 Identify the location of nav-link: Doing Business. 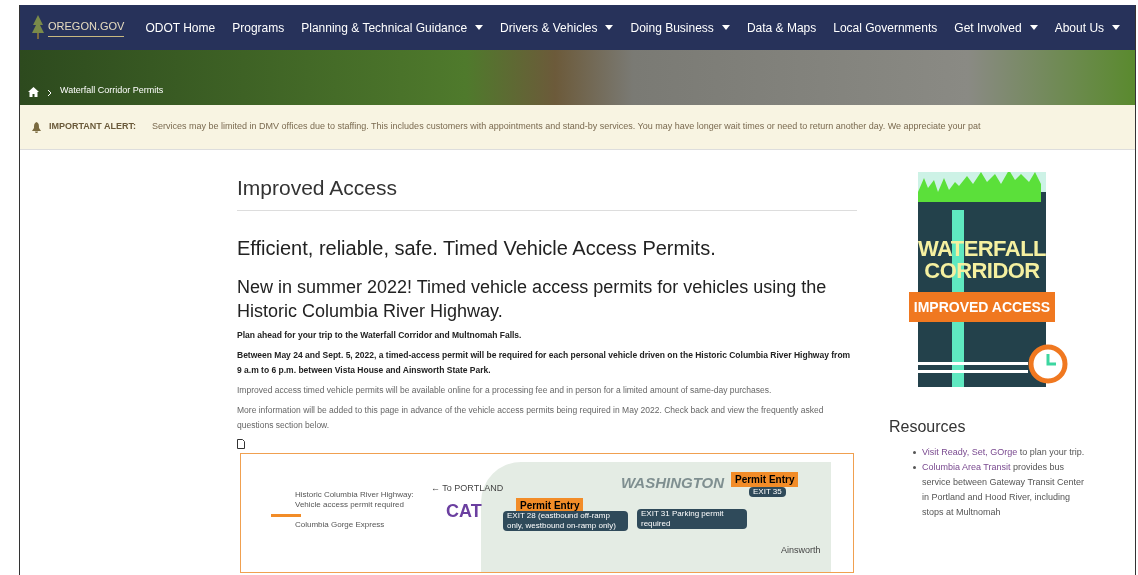
(680, 27).